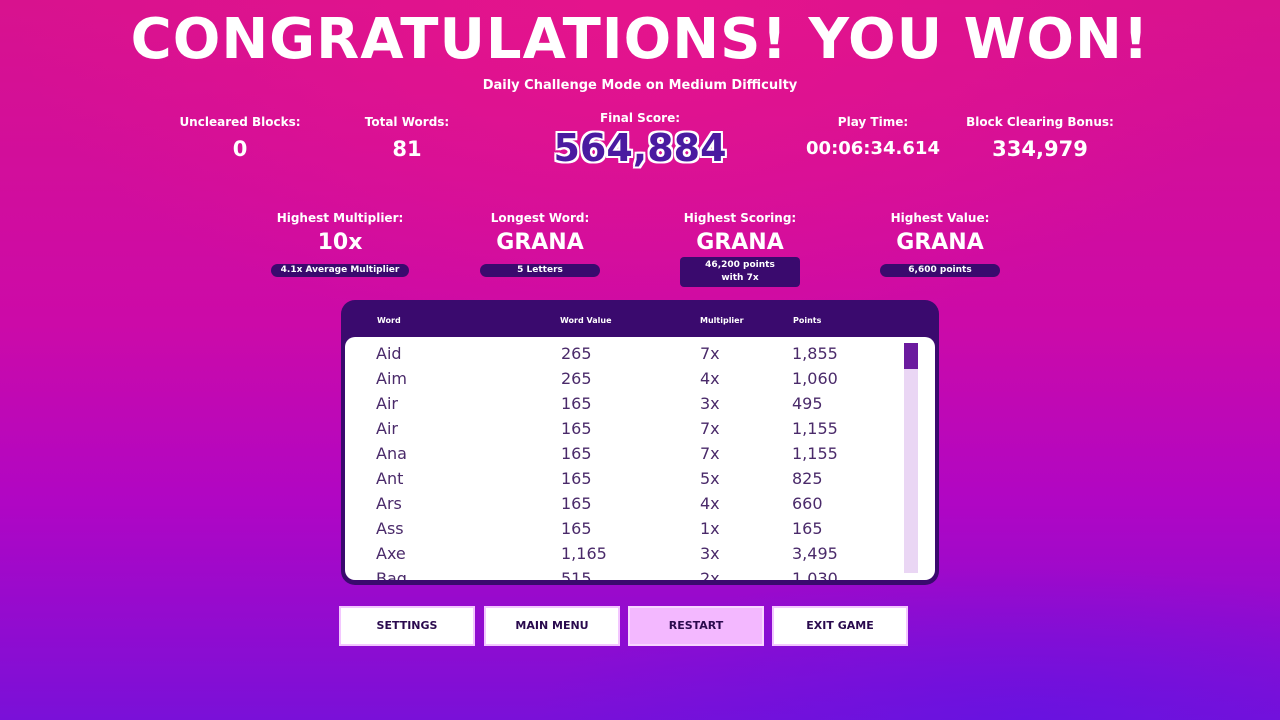  I want to click on highest-value-value: GRANA, so click(940, 242).